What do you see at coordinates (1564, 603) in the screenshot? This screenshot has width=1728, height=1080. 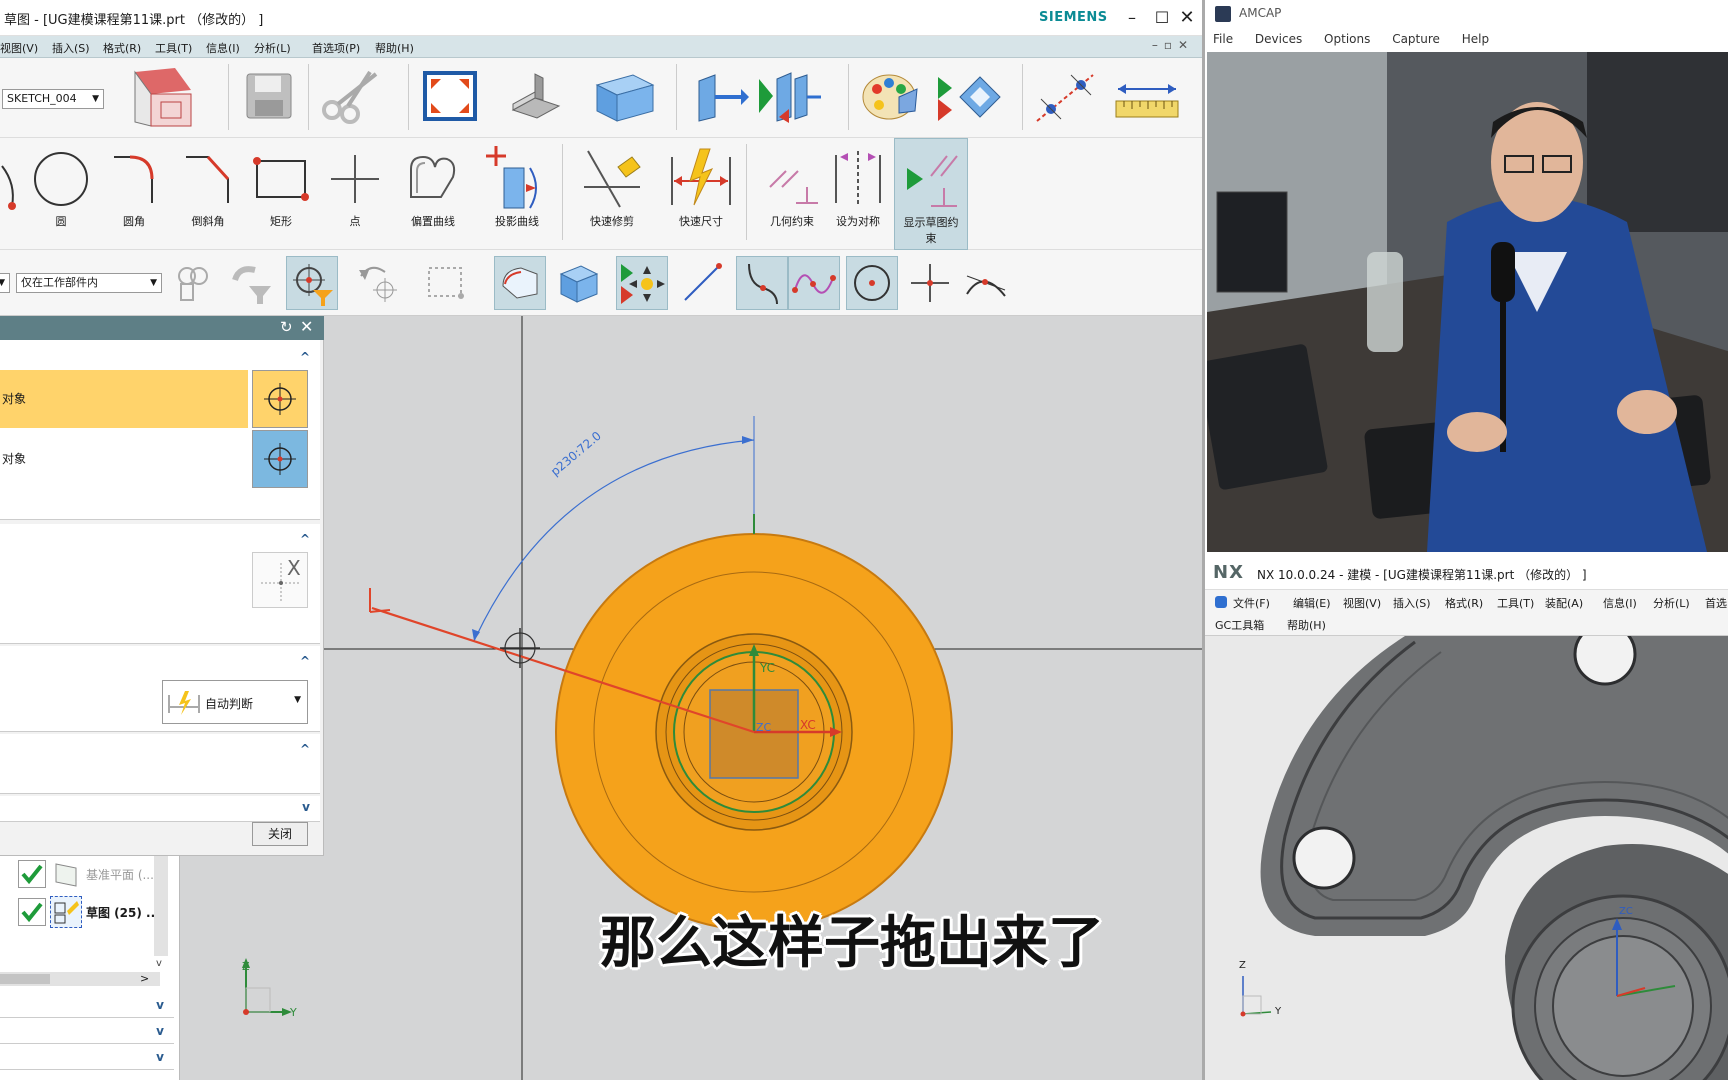 I see `nx2-menu-assembly: 装配(A)` at bounding box center [1564, 603].